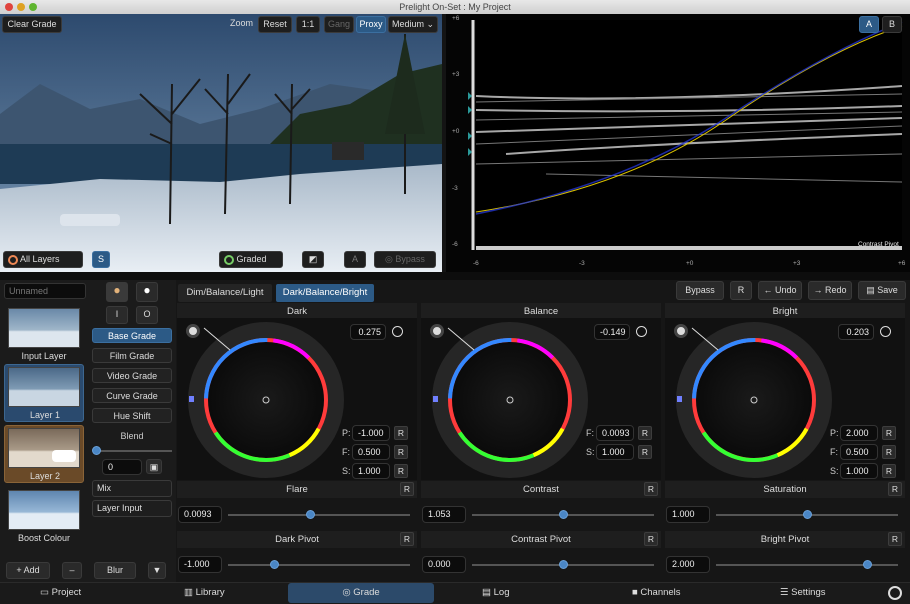  I want to click on clear-grade-button: Clear Grade, so click(32, 24).